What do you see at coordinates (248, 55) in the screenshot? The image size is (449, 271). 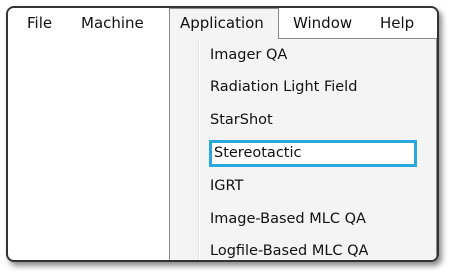 I see `menu-item-imager-qa: Imager QA` at bounding box center [248, 55].